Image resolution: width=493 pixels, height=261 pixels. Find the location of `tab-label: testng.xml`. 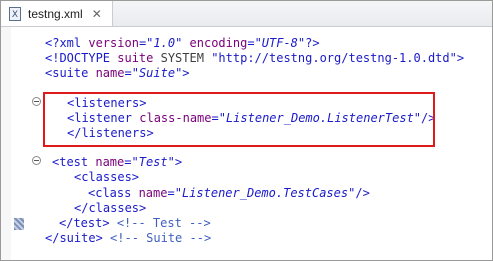

tab-label: testng.xml is located at coordinates (55, 13).